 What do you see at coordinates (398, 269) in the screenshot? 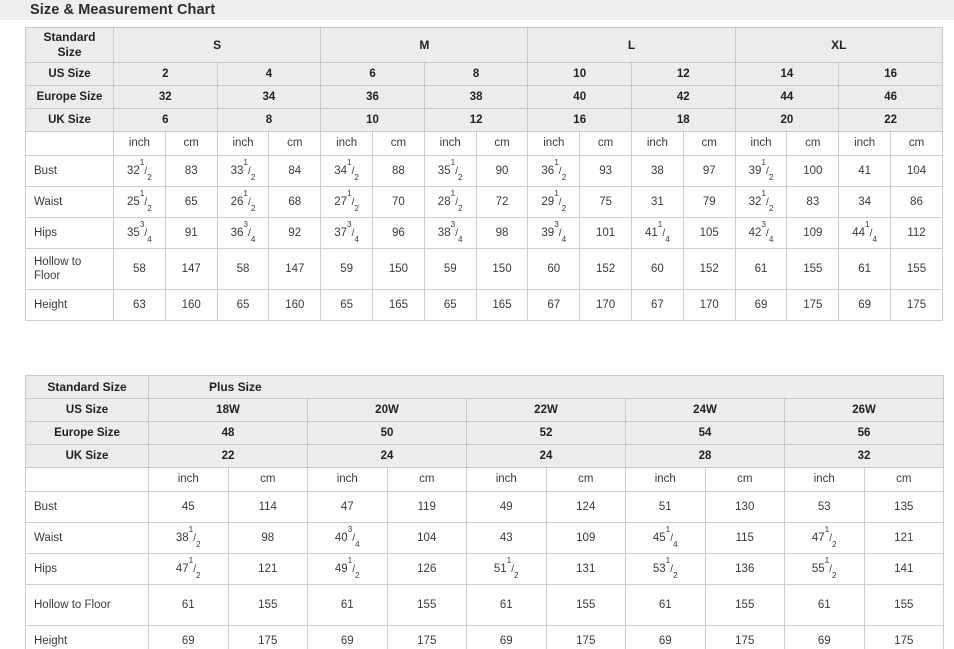
I see `measurement-value: 150` at bounding box center [398, 269].